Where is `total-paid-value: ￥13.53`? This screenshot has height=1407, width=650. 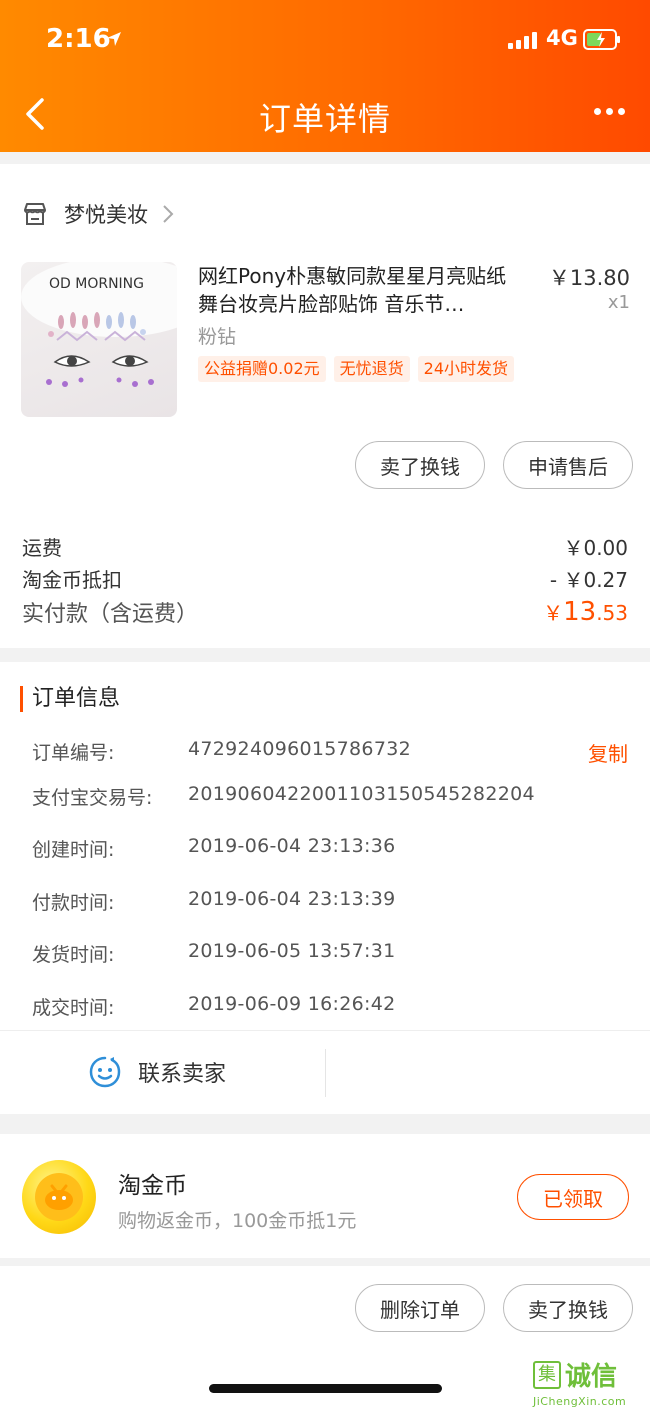 total-paid-value: ￥13.53 is located at coordinates (585, 612).